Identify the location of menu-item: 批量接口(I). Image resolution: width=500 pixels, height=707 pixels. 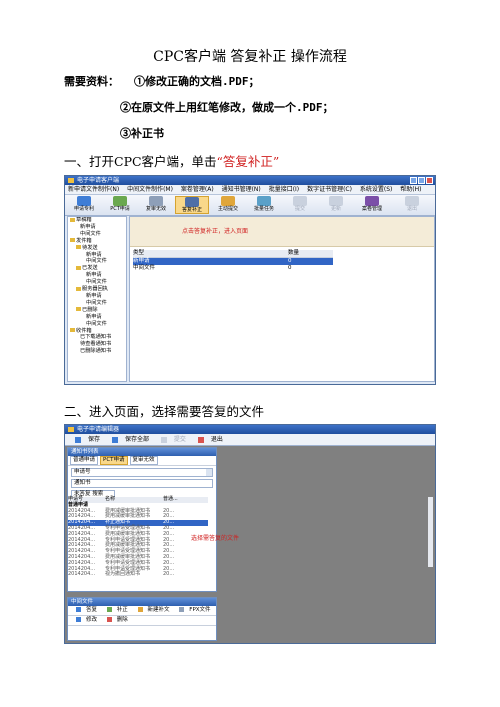
(284, 189).